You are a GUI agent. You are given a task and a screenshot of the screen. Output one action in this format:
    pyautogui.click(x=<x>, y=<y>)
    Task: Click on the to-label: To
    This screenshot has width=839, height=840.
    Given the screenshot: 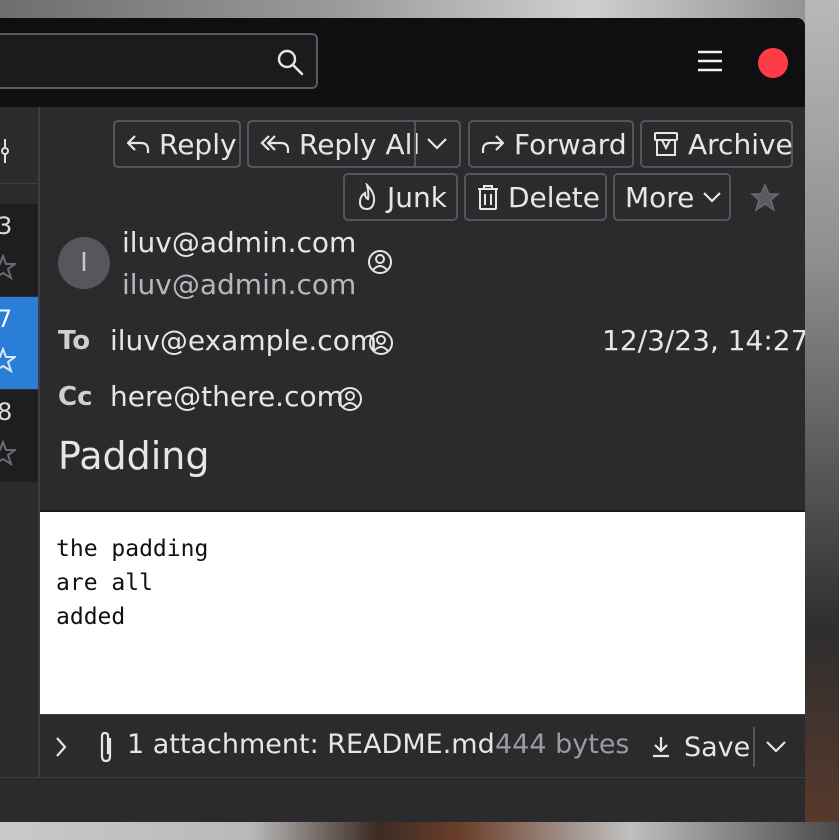 What is the action you would take?
    pyautogui.click(x=74, y=341)
    